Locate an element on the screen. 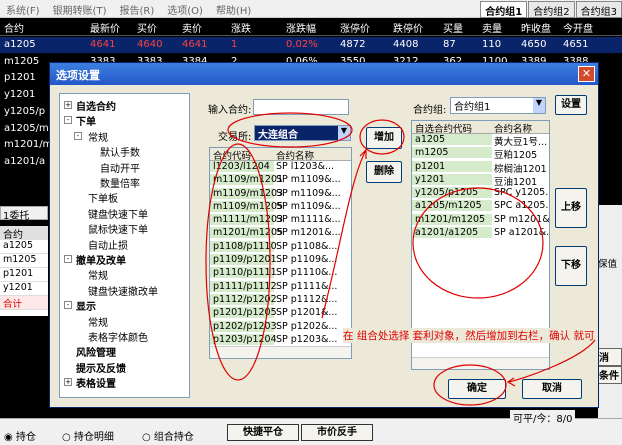  radio-position-detail: ○ 持仓明细 is located at coordinates (88, 435).